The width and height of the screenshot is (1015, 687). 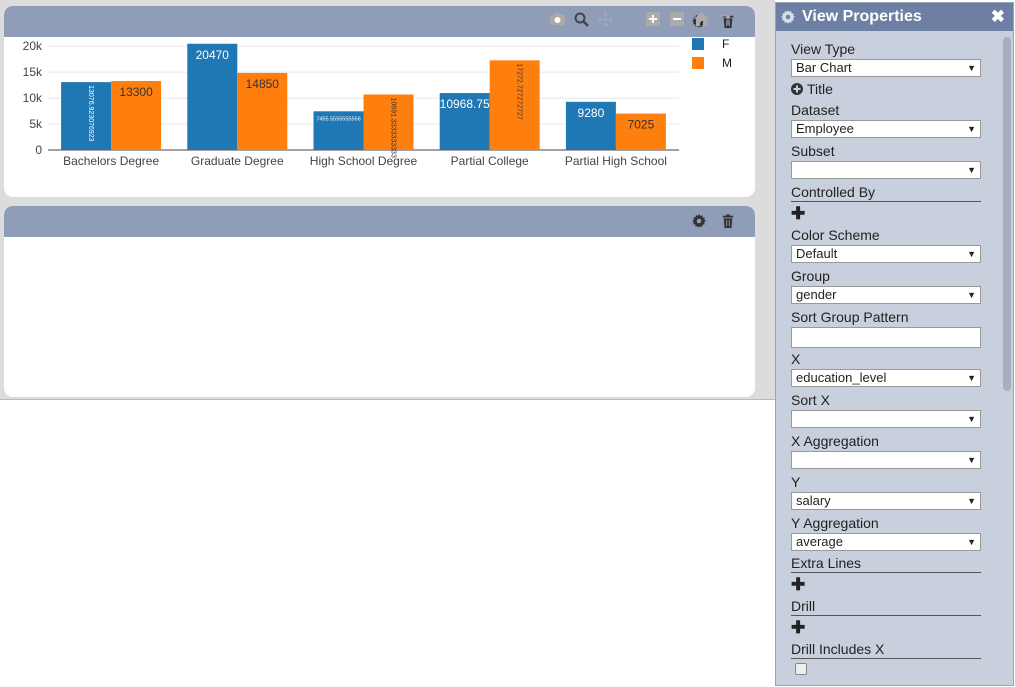 What do you see at coordinates (825, 128) in the screenshot?
I see `dataset-value: Employee` at bounding box center [825, 128].